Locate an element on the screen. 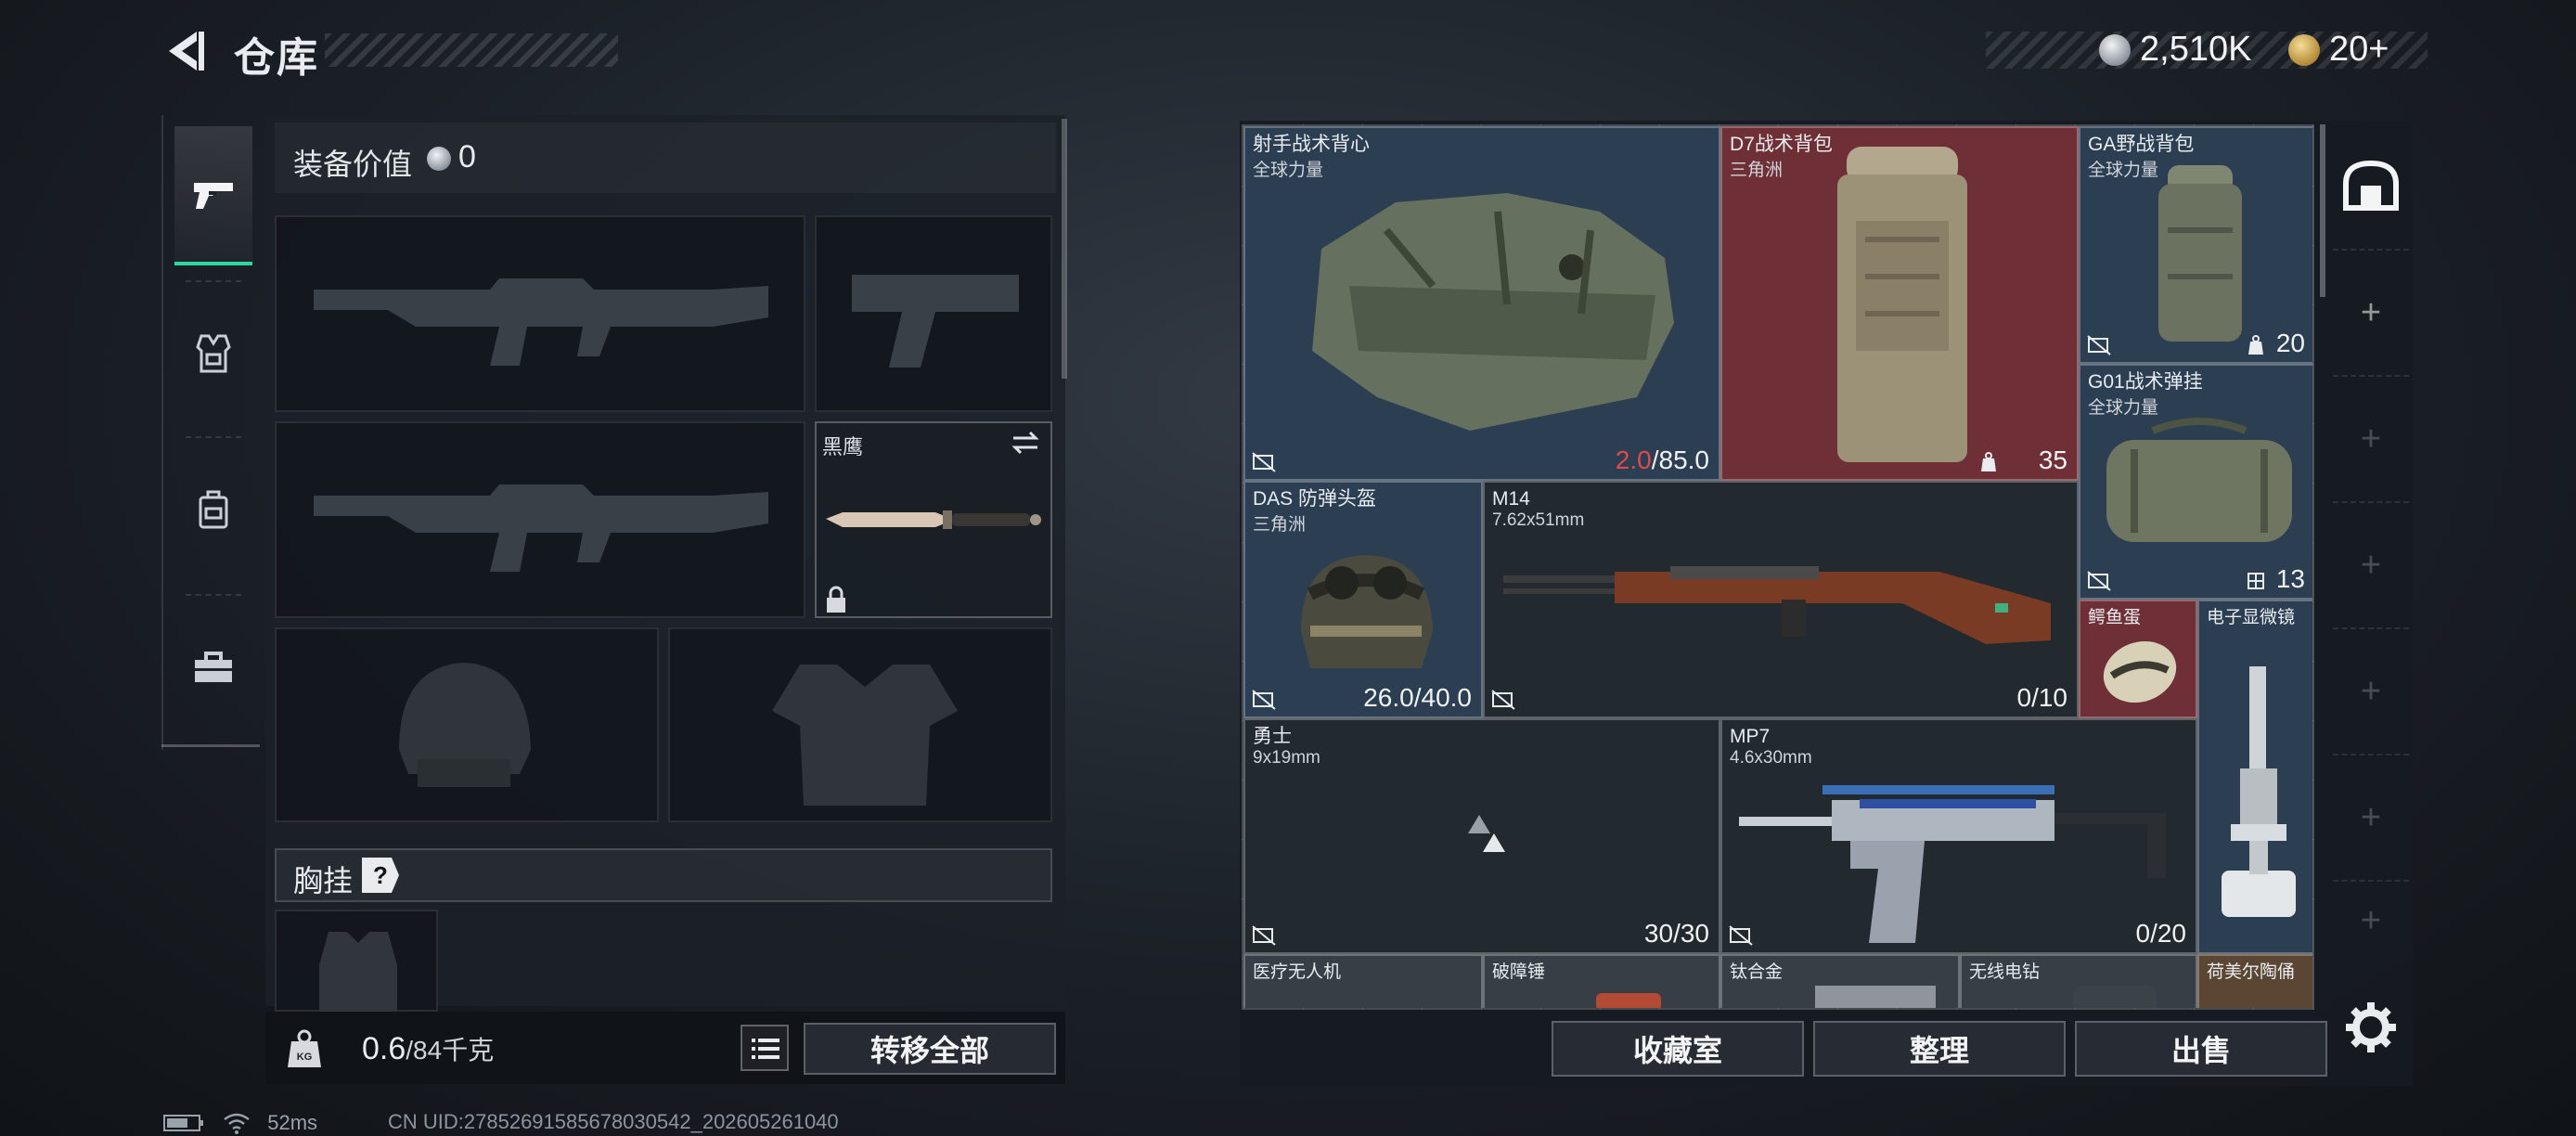  toolbox-tab is located at coordinates (213, 667).